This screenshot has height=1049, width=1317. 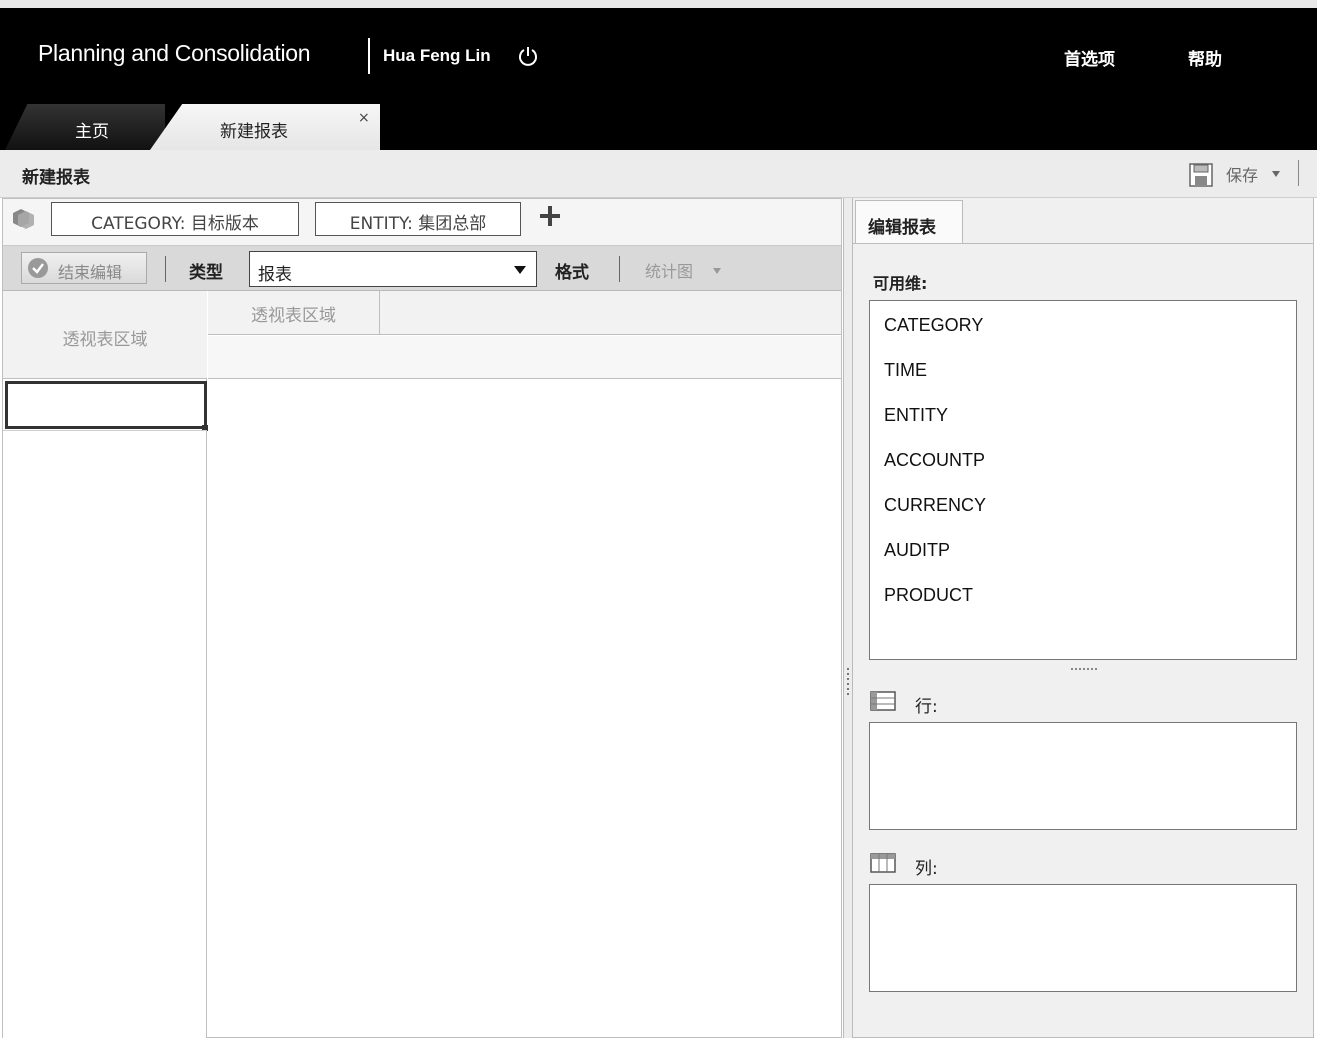 What do you see at coordinates (524, 313) in the screenshot?
I see `pivot-column-header: 透视表区域` at bounding box center [524, 313].